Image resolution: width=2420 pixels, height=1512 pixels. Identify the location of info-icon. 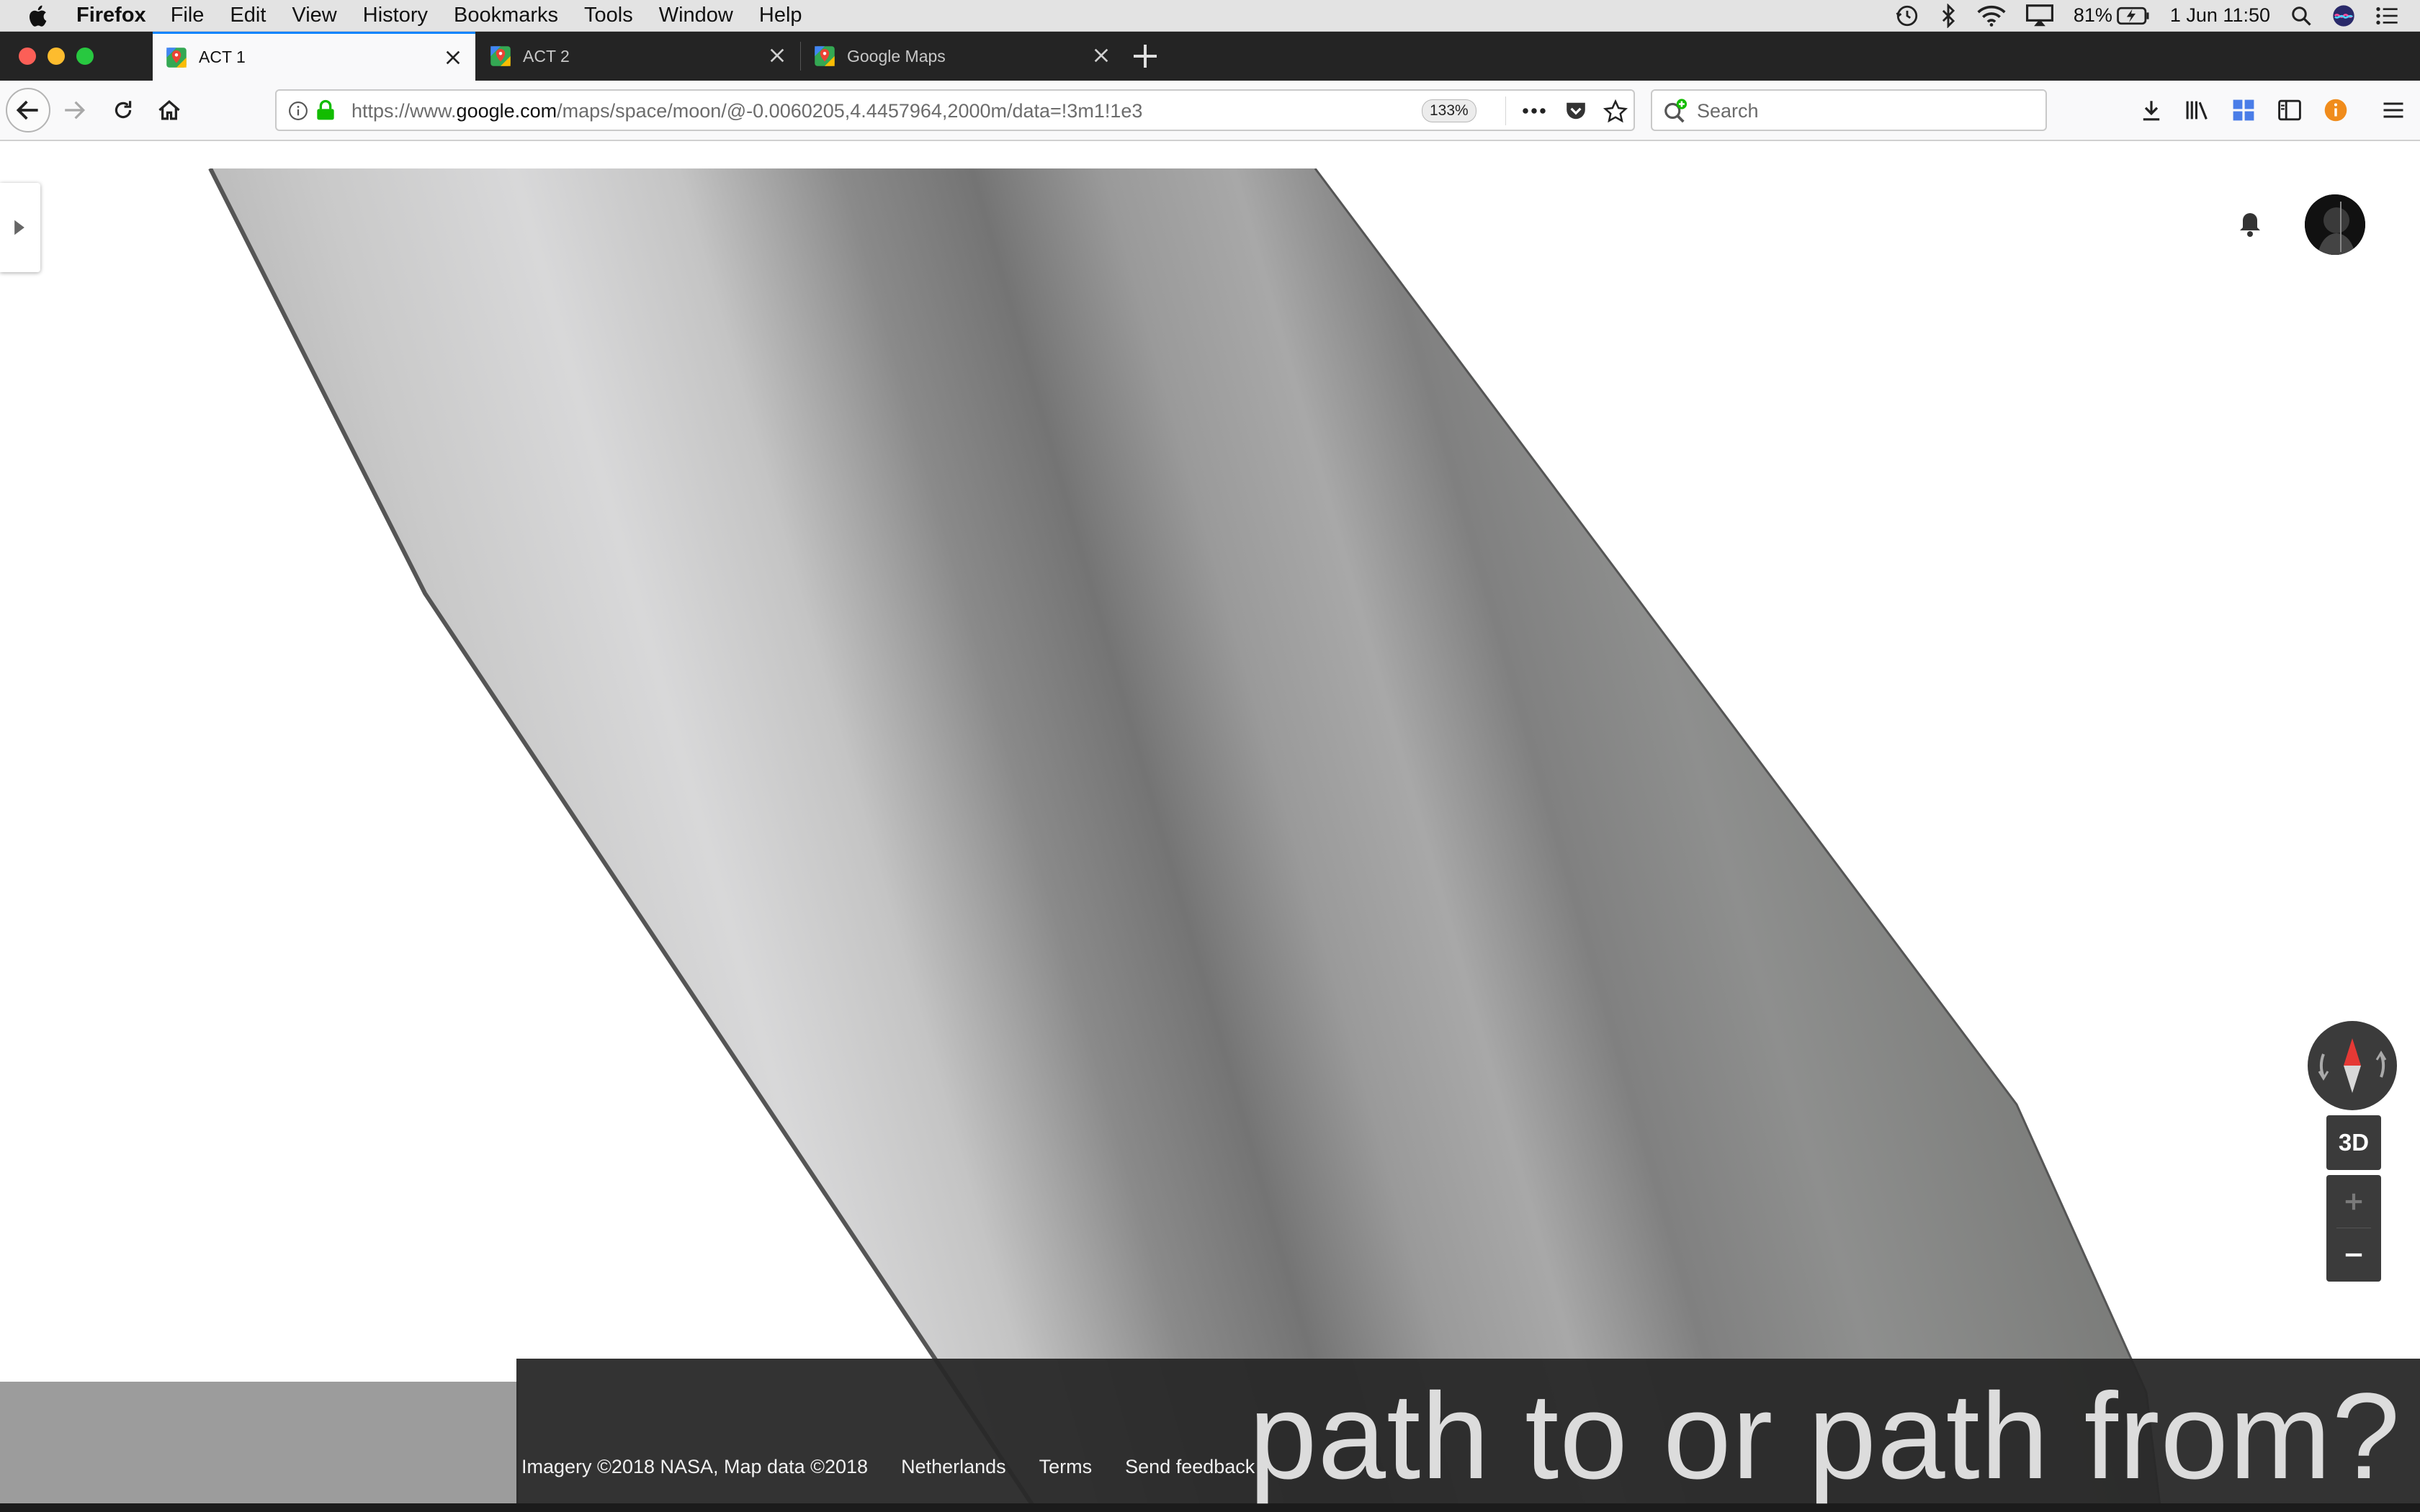
(298, 111).